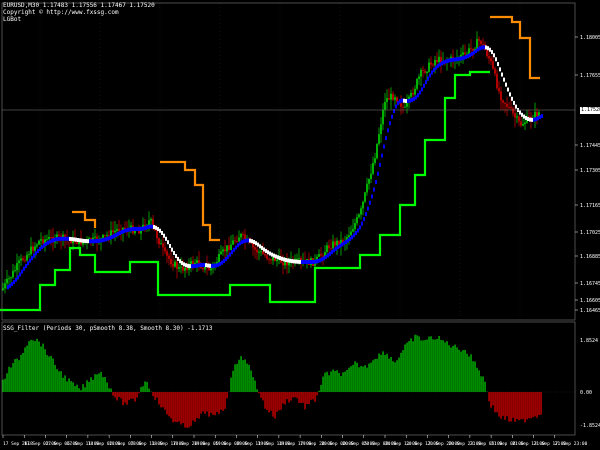 This screenshot has height=450, width=600. Describe the element at coordinates (586, 393) in the screenshot. I see `indicator-tick-label: 0.00` at that location.